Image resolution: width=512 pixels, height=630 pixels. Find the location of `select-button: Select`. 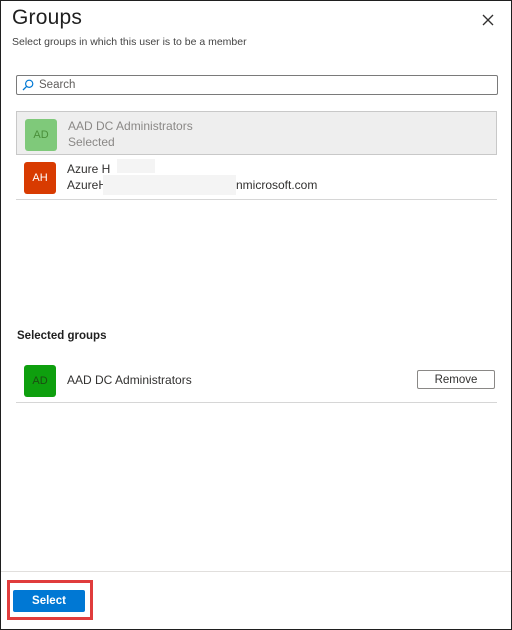

select-button: Select is located at coordinates (49, 601).